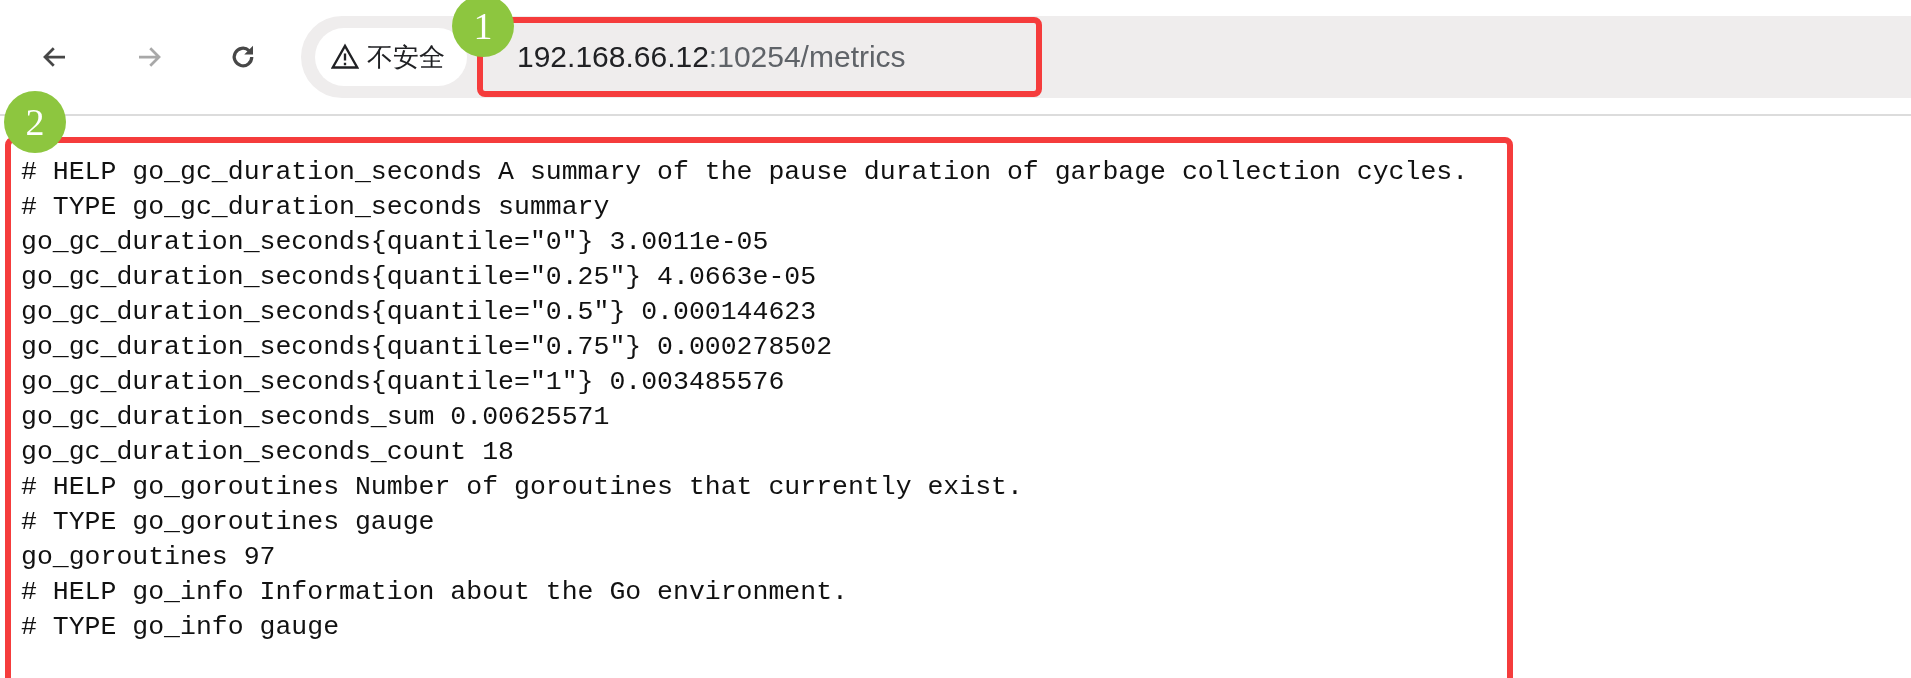 The width and height of the screenshot is (1911, 678). I want to click on number-badge: 2, so click(35, 122).